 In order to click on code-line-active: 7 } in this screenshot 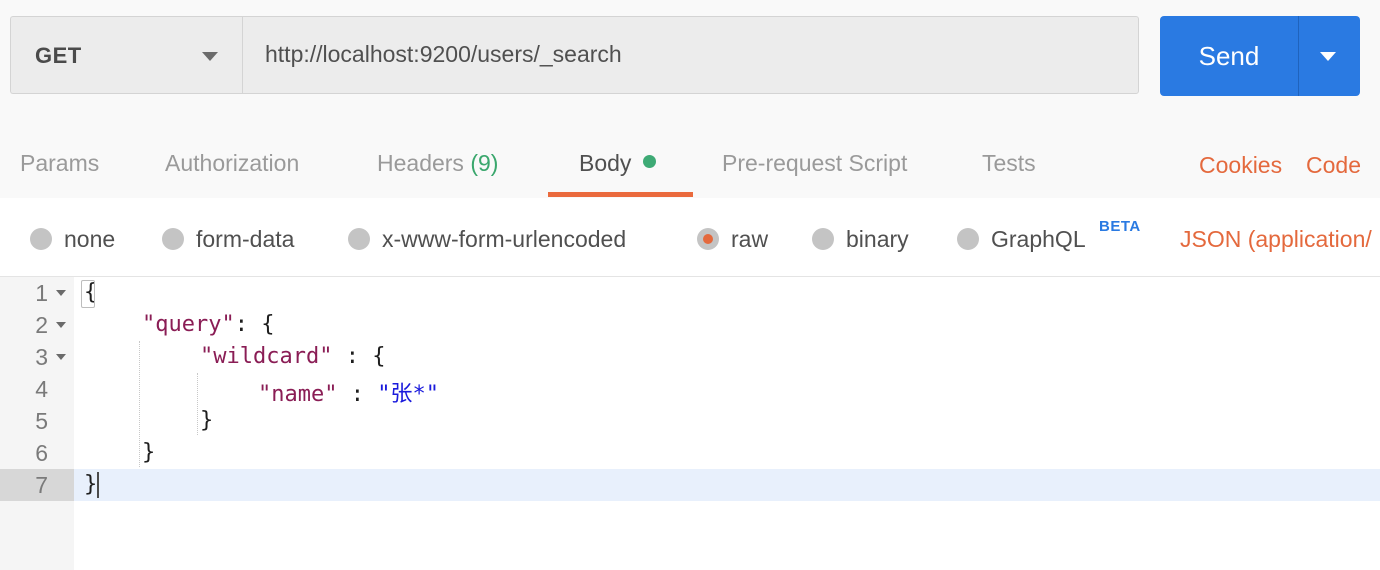, I will do `click(690, 485)`.